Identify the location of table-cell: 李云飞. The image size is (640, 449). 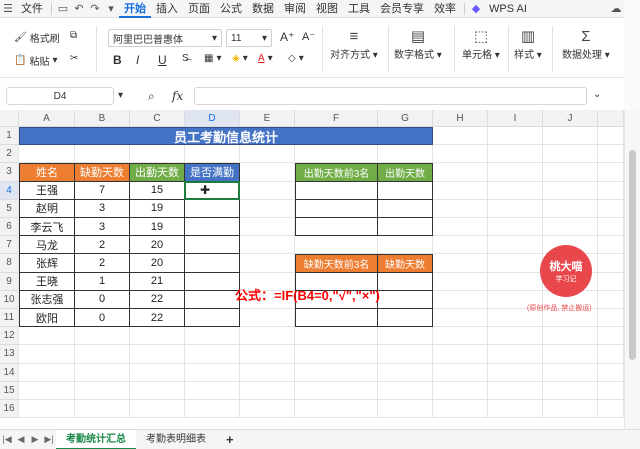
(47, 227).